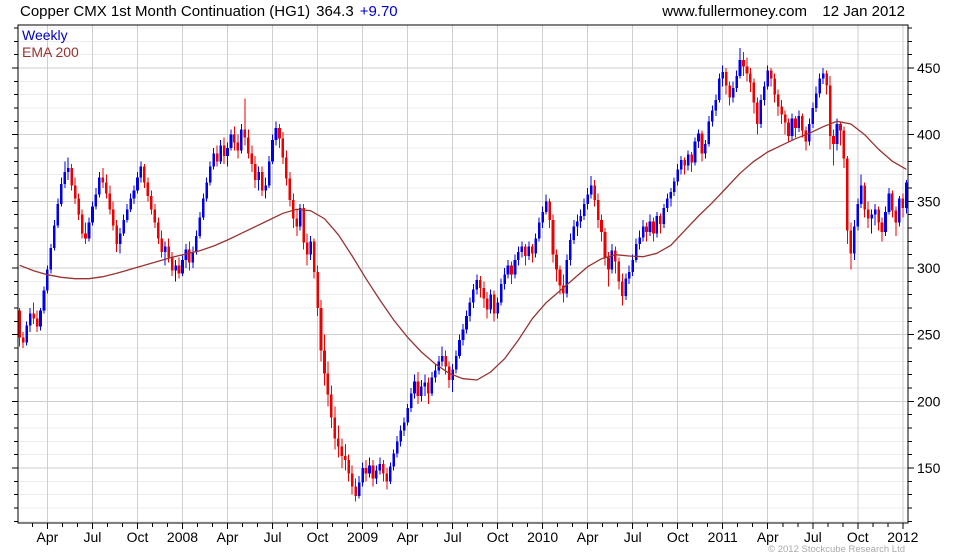  I want to click on y-axis-label: 400, so click(929, 135).